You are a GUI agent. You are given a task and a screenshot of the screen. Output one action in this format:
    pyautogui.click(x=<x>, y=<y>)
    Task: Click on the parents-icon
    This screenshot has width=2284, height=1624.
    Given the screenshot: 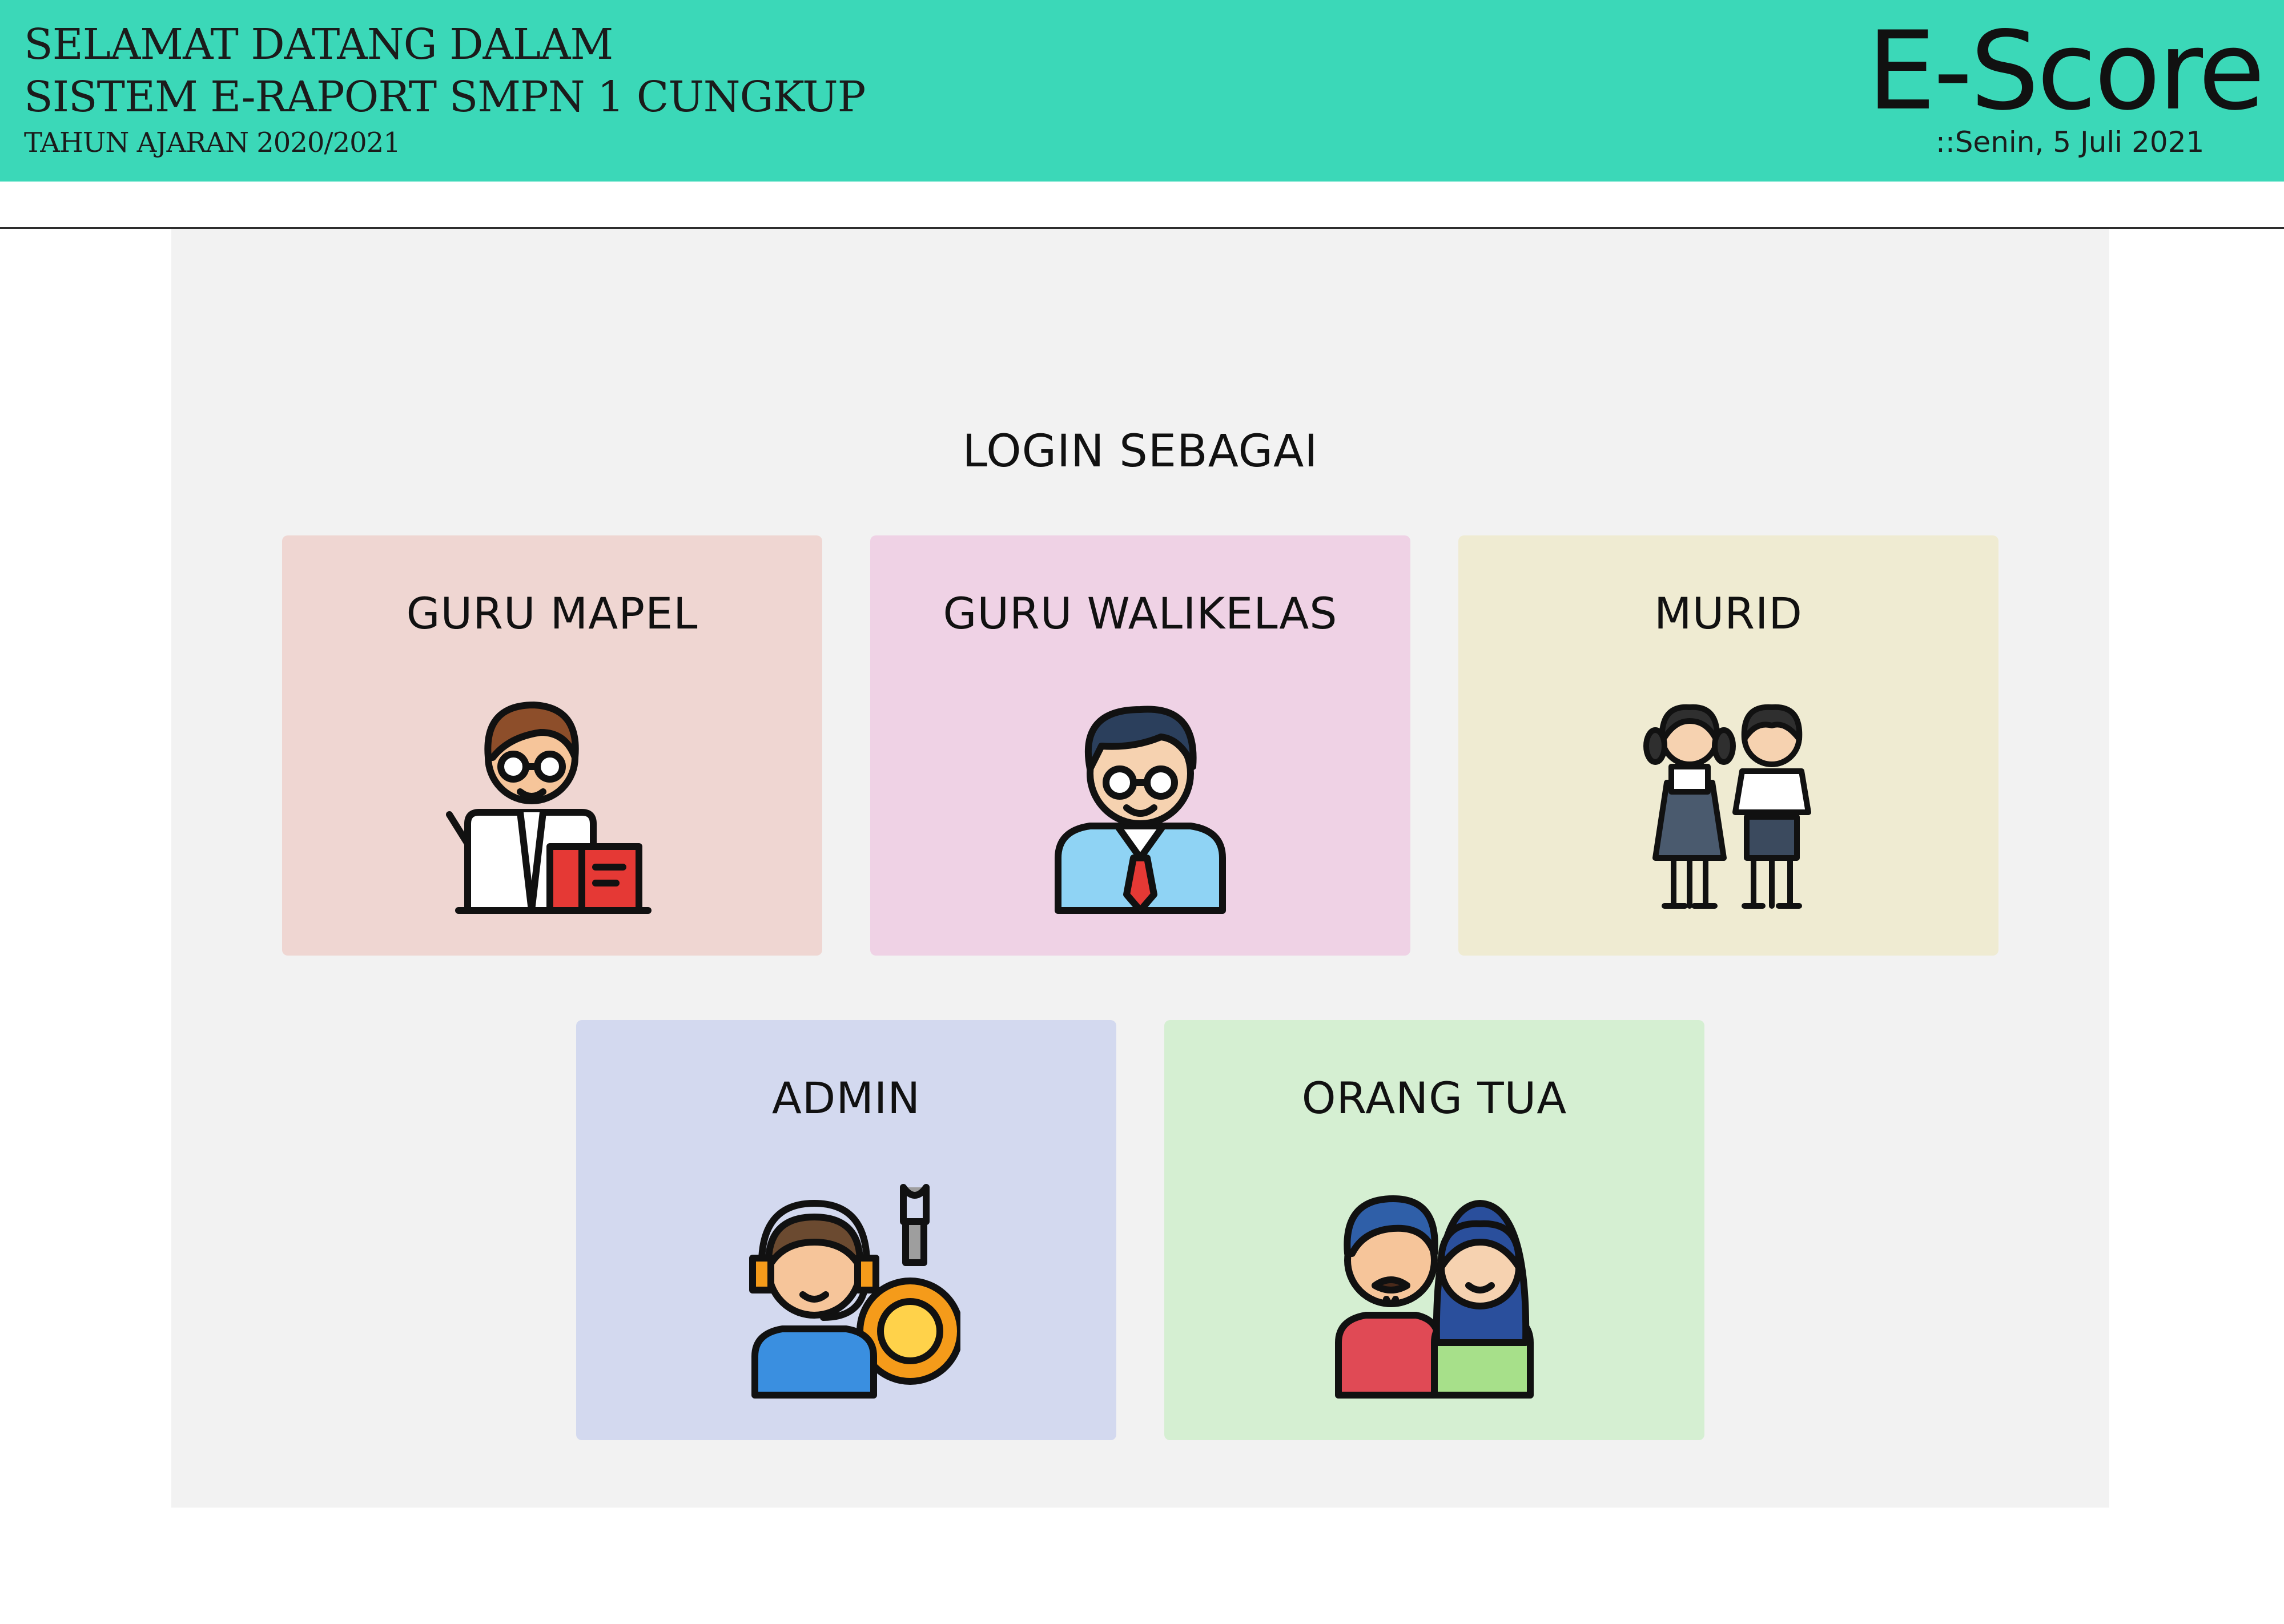 What is the action you would take?
    pyautogui.click(x=1434, y=1285)
    